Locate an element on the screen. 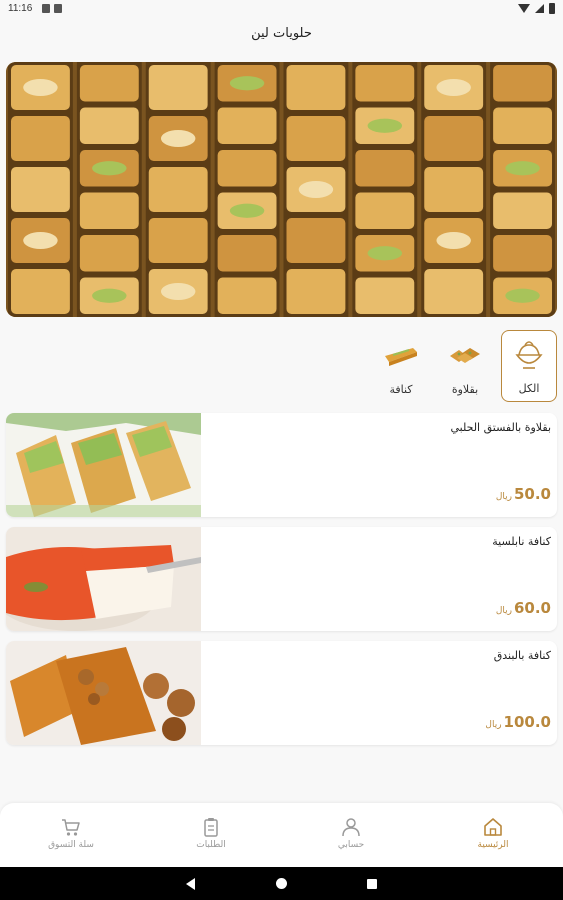 This screenshot has width=563, height=900. nav-label: الطلبات is located at coordinates (211, 845).